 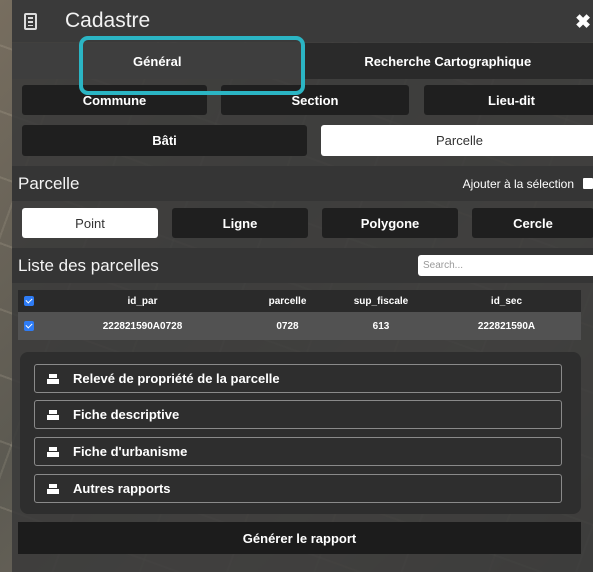 What do you see at coordinates (164, 140) in the screenshot?
I see `bati-button: Bâti` at bounding box center [164, 140].